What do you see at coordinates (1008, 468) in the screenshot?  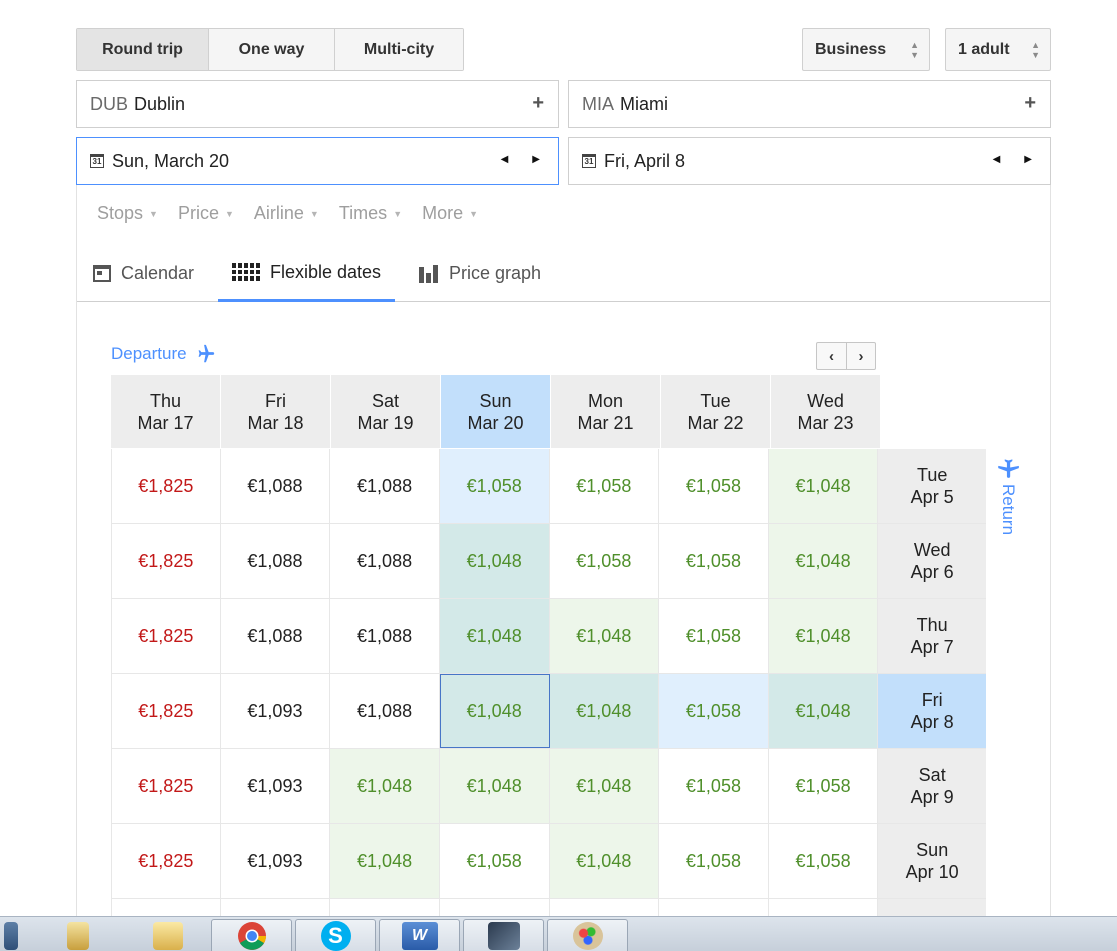 I see `plane-icon` at bounding box center [1008, 468].